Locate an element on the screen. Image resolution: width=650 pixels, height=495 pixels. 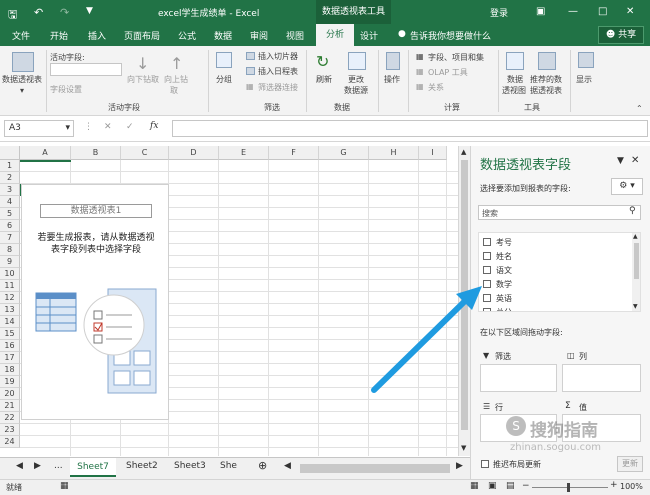
enter-icon: ✓ is located at coordinates (130, 127).